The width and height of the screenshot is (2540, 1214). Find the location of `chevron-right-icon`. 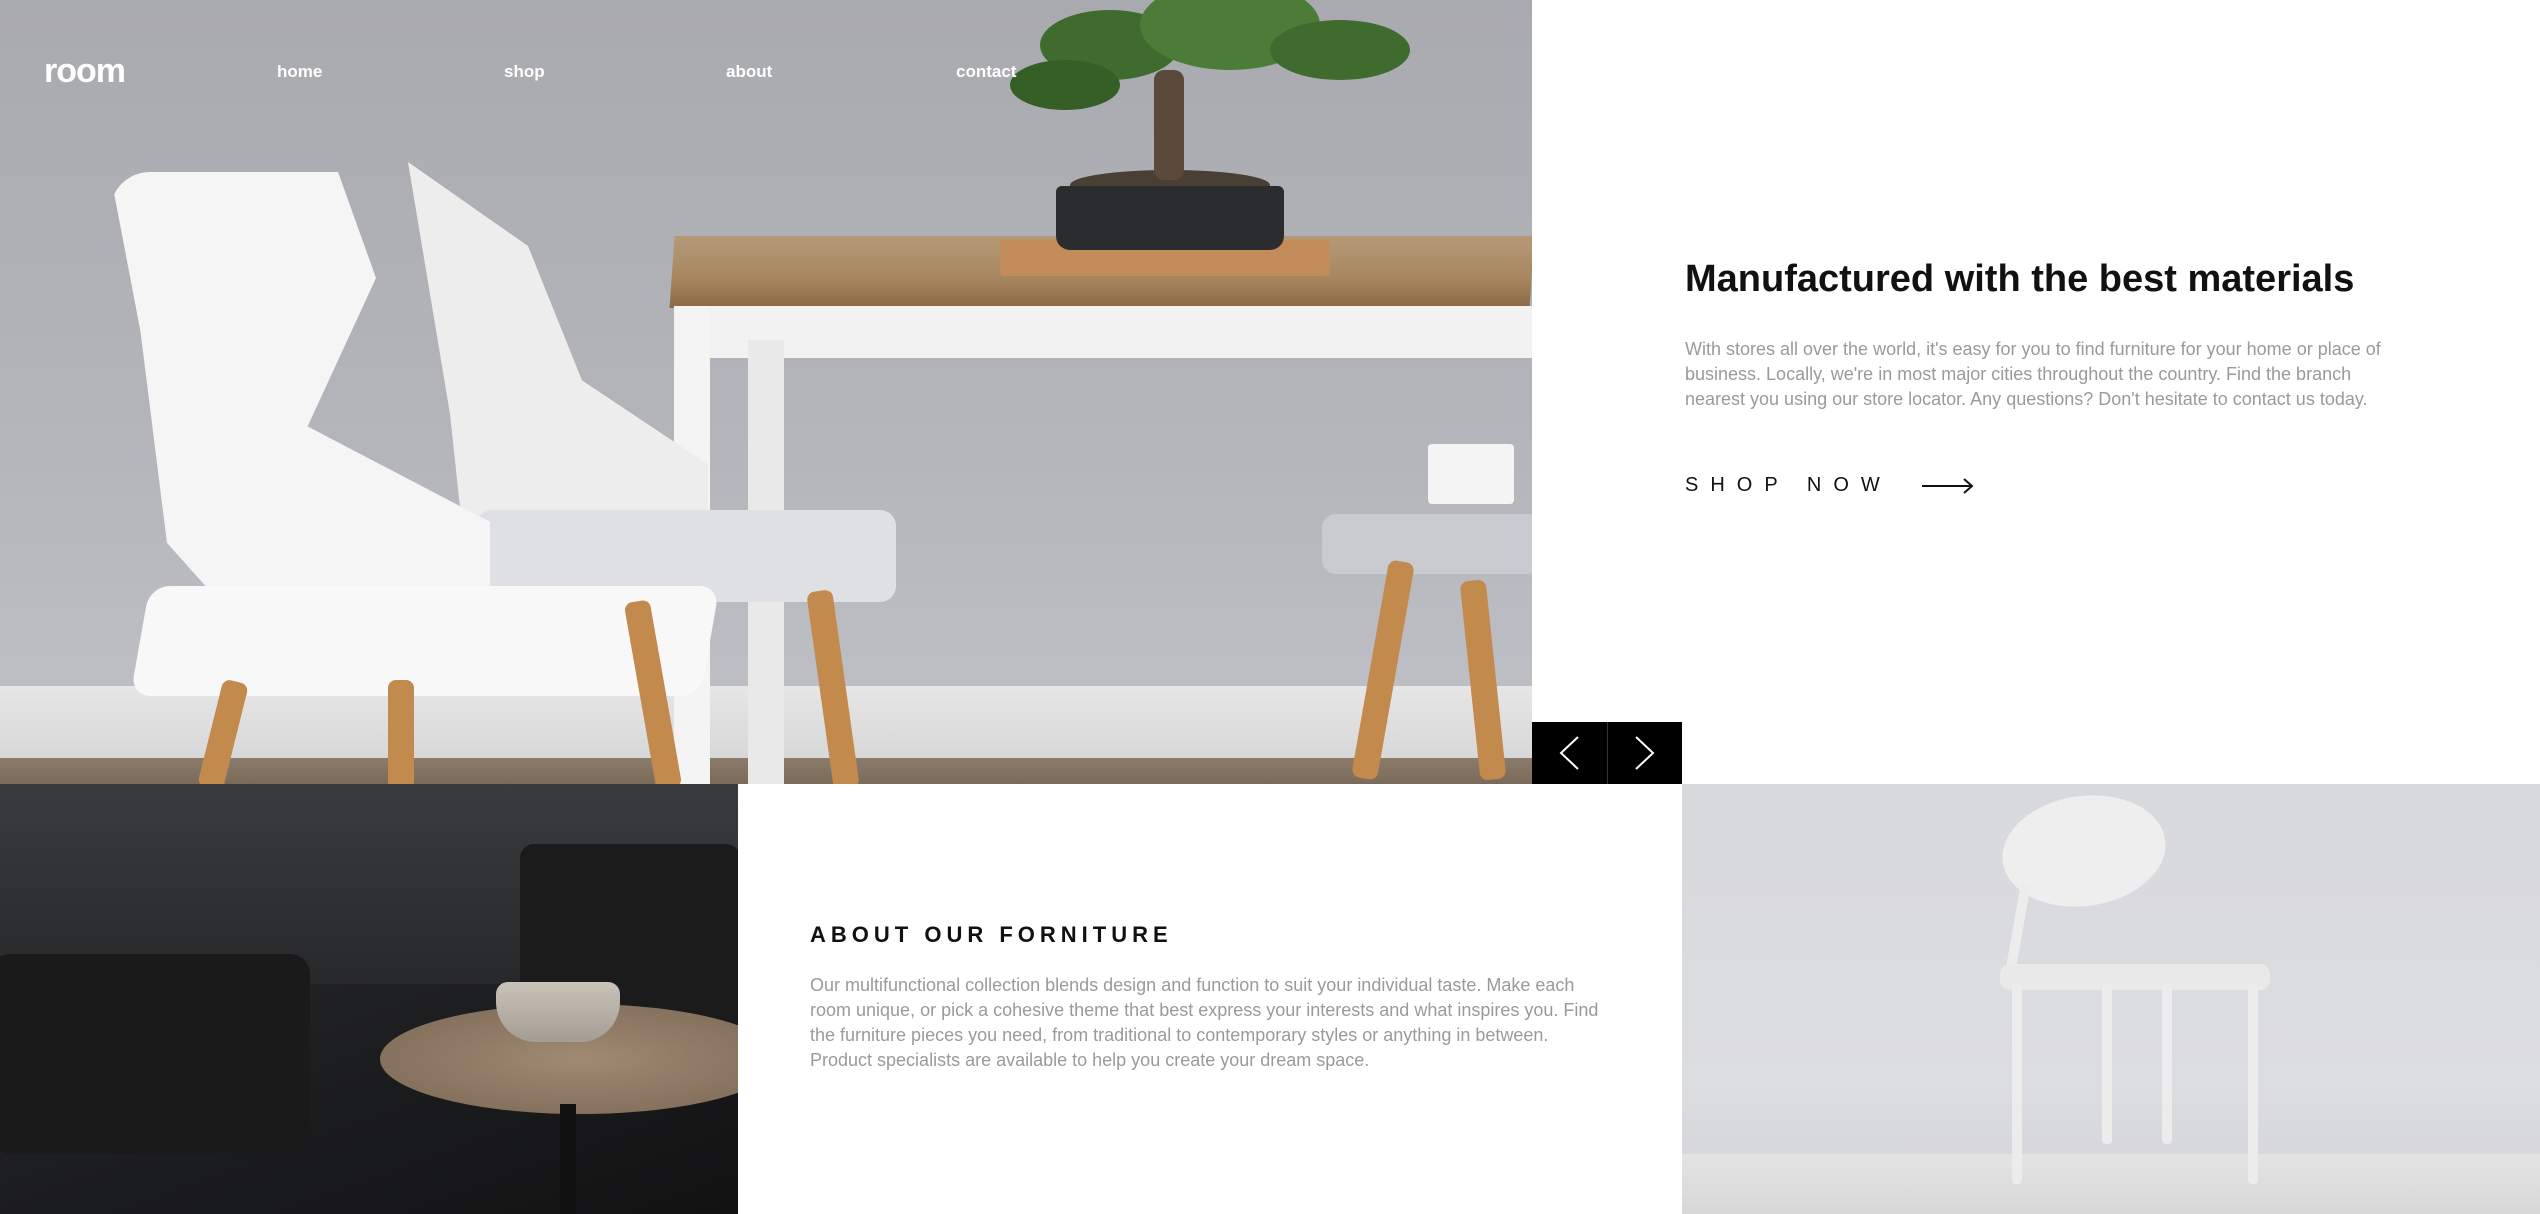

chevron-right-icon is located at coordinates (1645, 753).